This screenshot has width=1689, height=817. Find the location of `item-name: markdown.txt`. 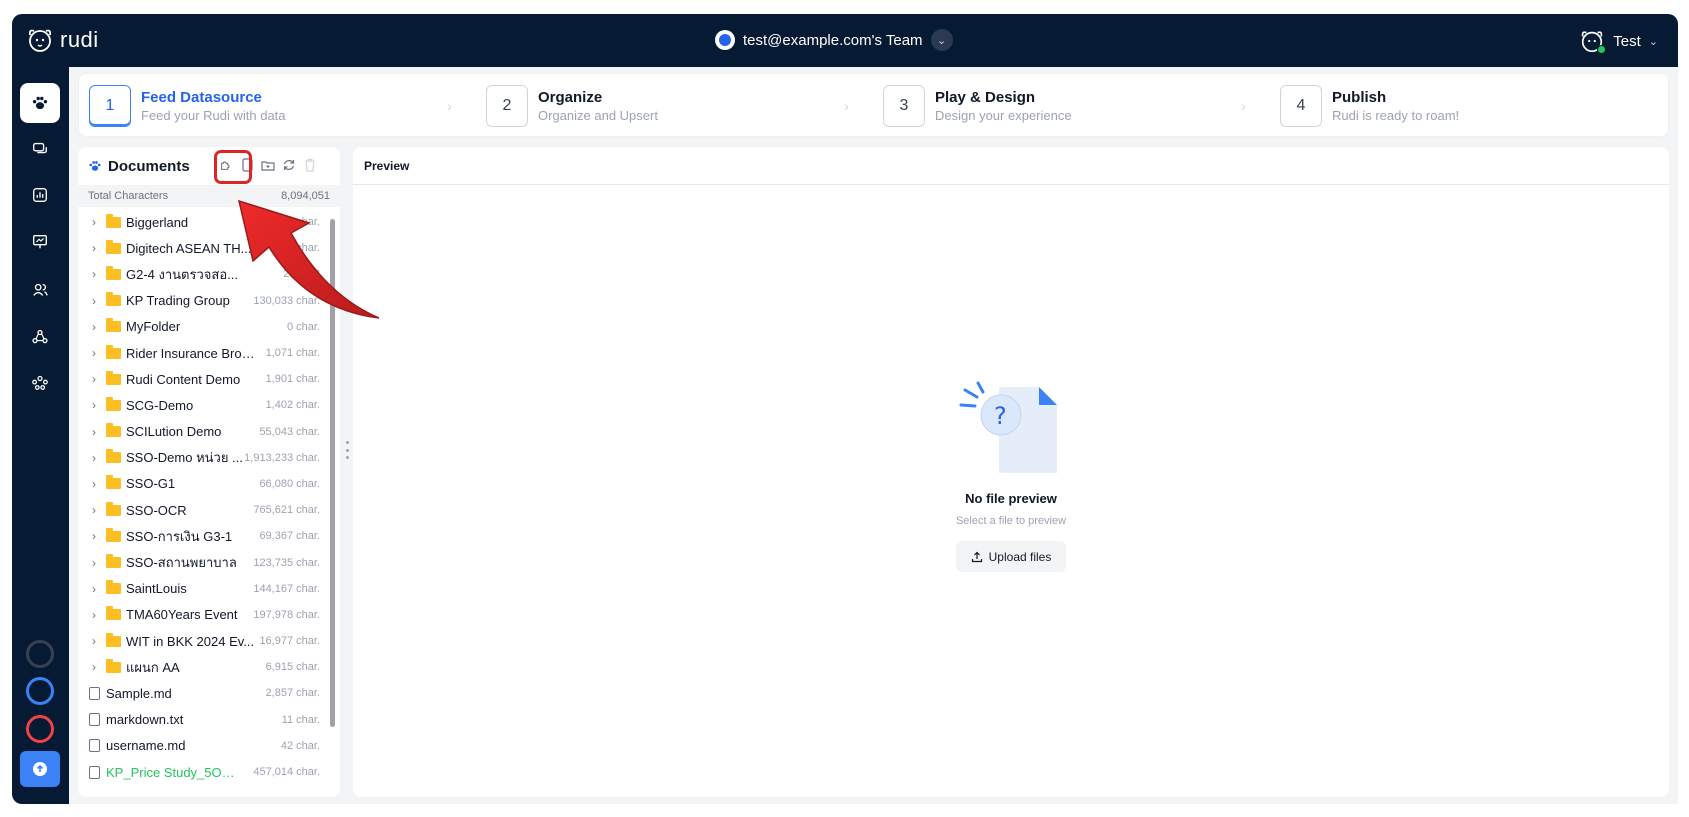

item-name: markdown.txt is located at coordinates (145, 720).